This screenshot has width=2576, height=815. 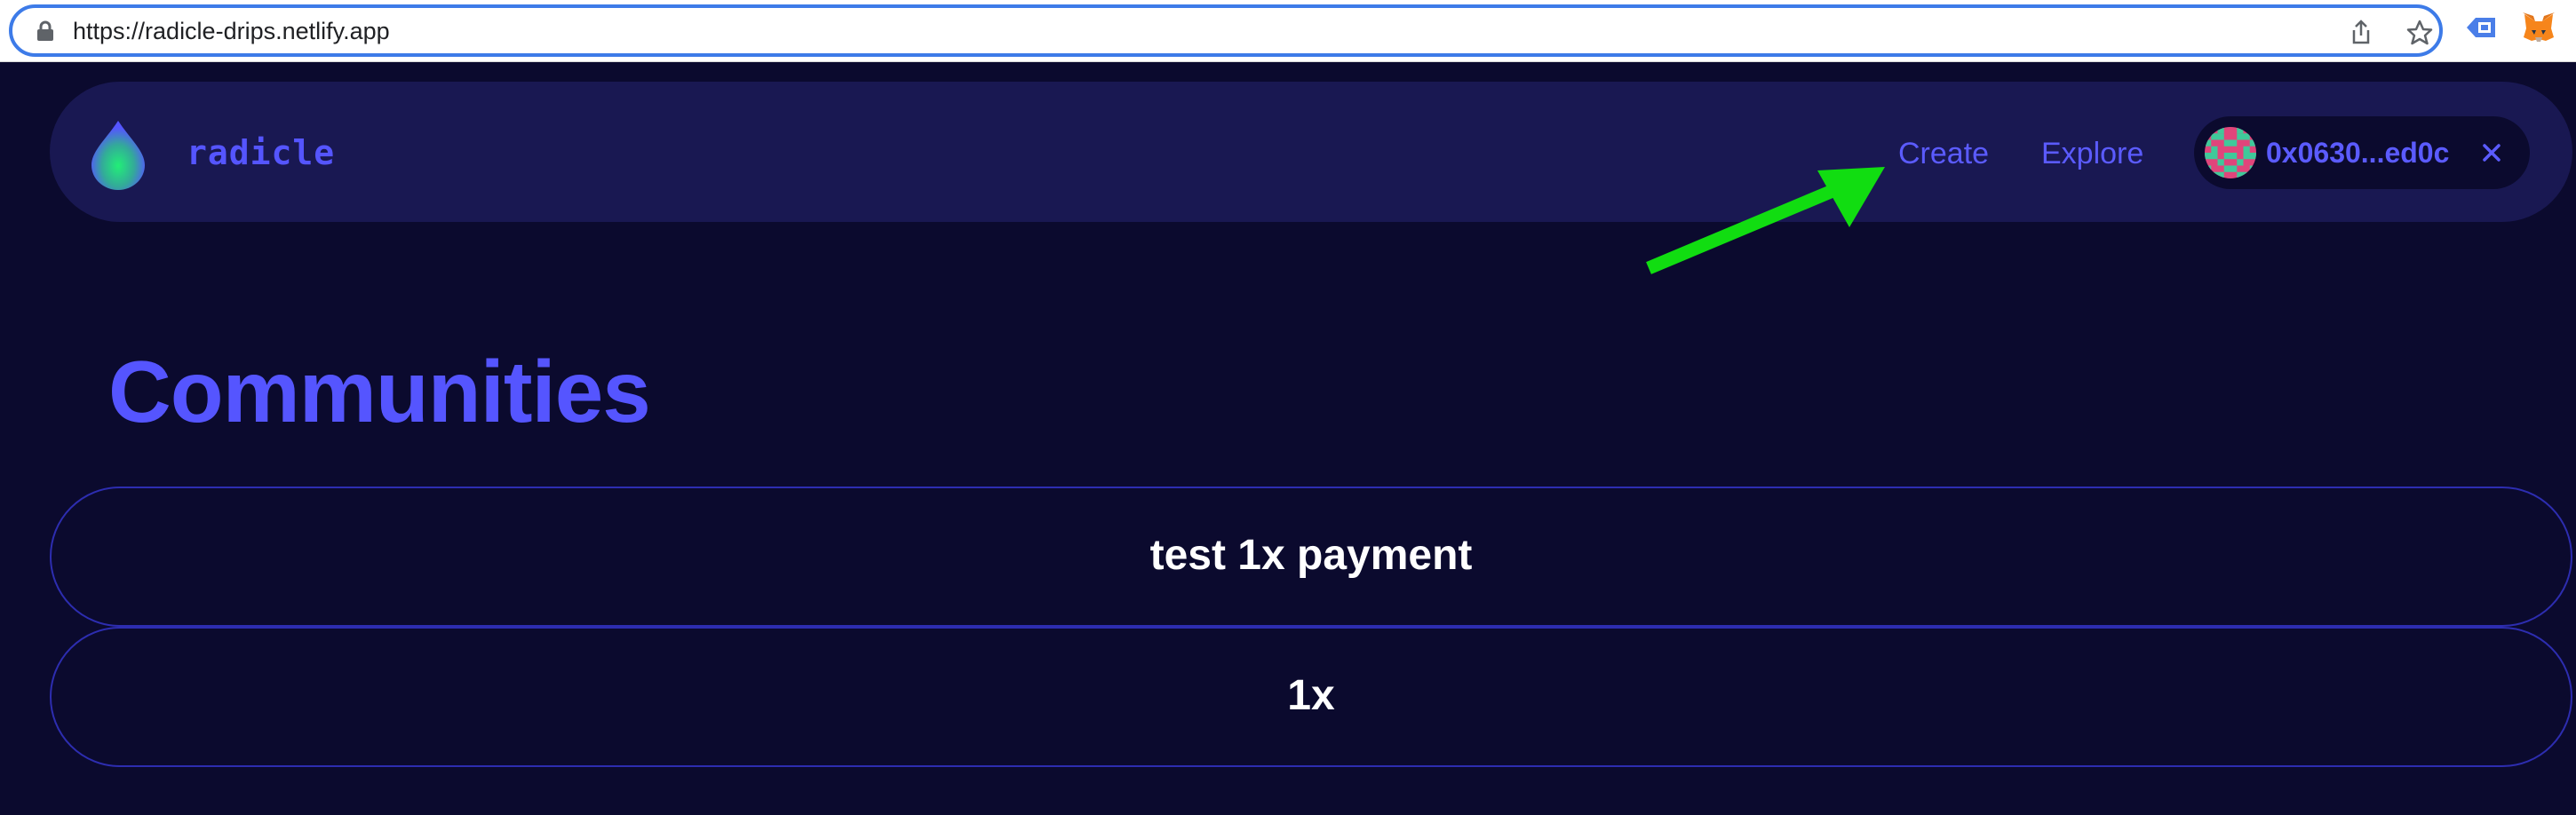 I want to click on lock-icon, so click(x=45, y=30).